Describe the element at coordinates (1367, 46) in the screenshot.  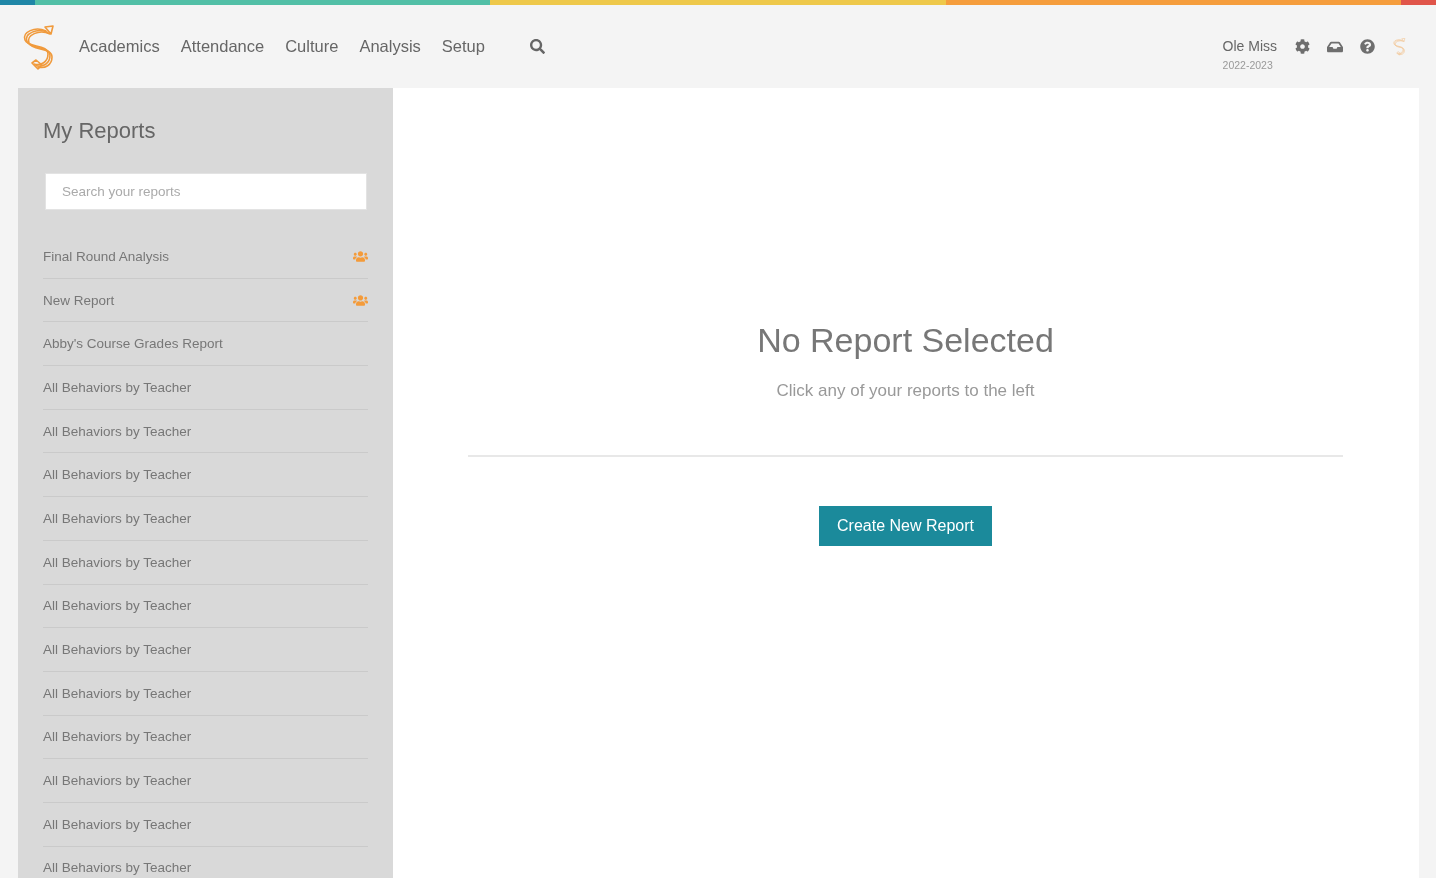
I see `help-icon` at that location.